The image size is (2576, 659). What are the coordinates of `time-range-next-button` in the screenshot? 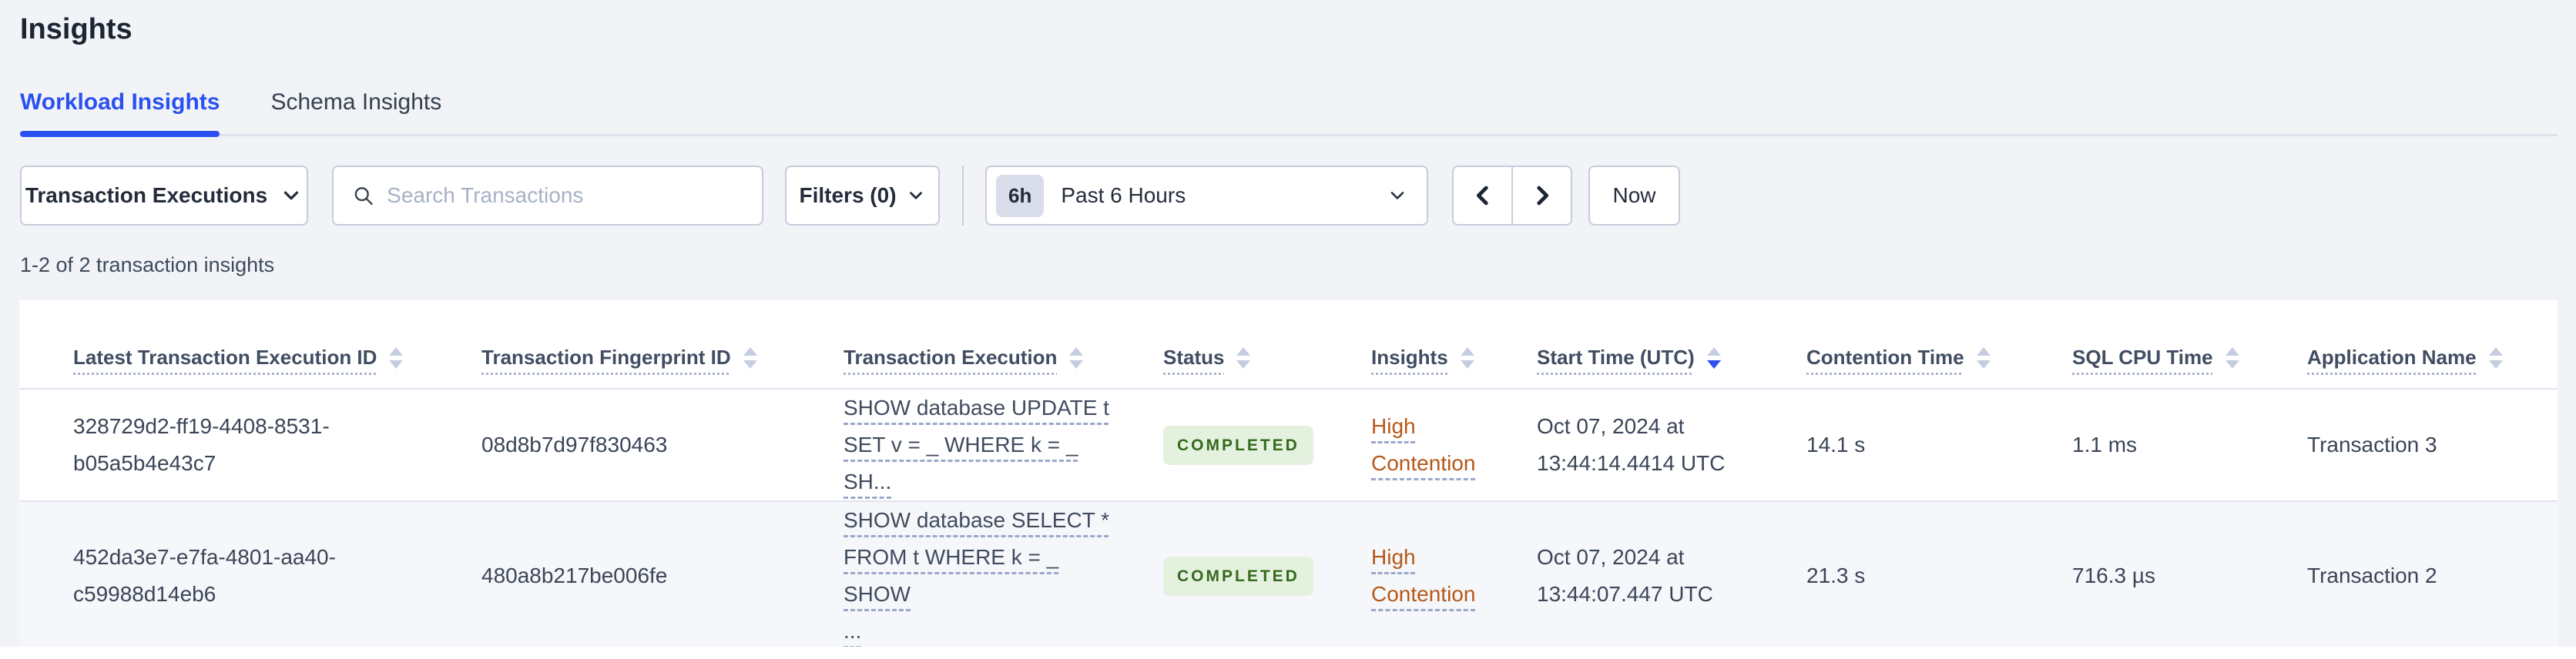 It's located at (1542, 196).